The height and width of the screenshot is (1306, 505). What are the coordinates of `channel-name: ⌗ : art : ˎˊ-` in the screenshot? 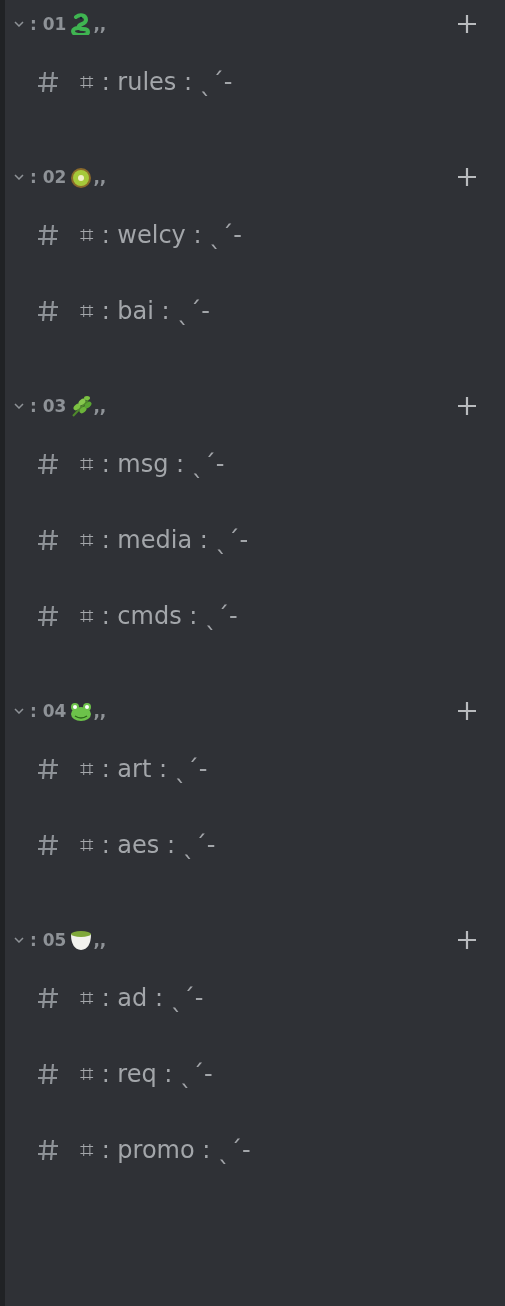 It's located at (144, 769).